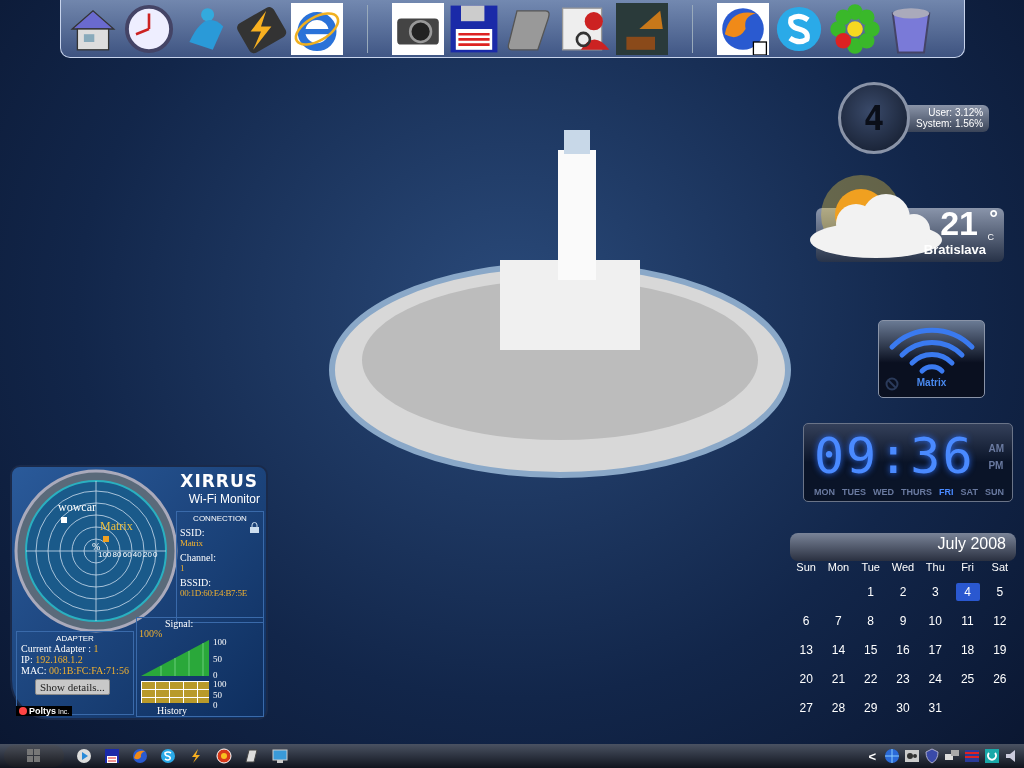 The image size is (1024, 768). I want to click on brand-logo: XIRRUS, so click(219, 481).